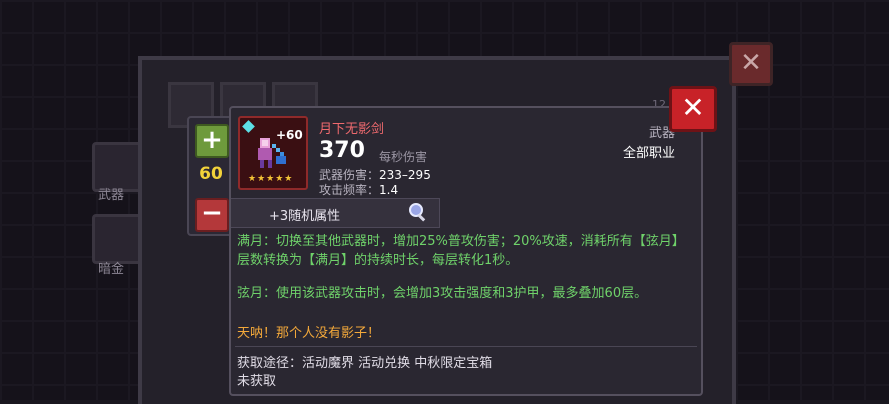 This screenshot has width=889, height=404. What do you see at coordinates (365, 363) in the screenshot?
I see `acquisition-source: 获取途径：活动魔界 活动兑换 中秋限定宝箱` at bounding box center [365, 363].